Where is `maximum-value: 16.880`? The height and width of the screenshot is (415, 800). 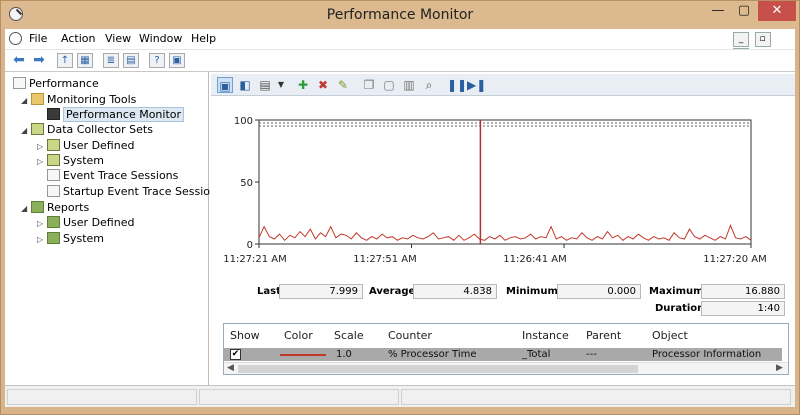 maximum-value: 16.880 is located at coordinates (743, 291).